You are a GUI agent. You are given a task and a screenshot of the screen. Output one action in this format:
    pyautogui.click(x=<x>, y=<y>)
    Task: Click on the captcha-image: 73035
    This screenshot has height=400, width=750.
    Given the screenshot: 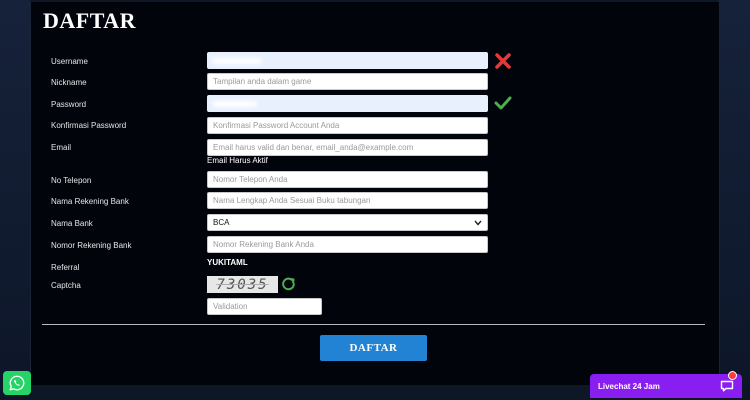 What is the action you would take?
    pyautogui.click(x=242, y=284)
    